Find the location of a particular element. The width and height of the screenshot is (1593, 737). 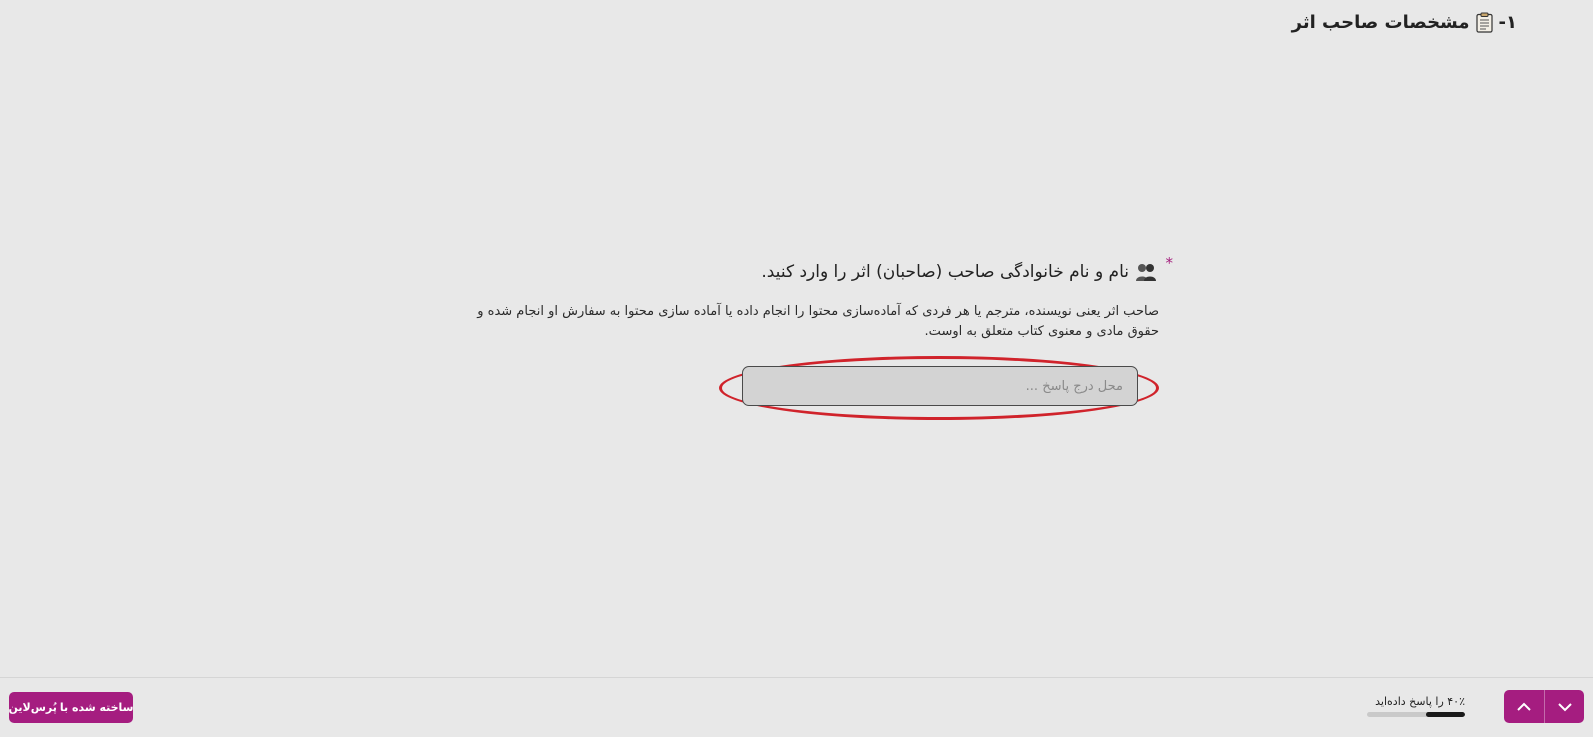

progress-label: ۴۰٪ را پاسخ داده‌اید is located at coordinates (1420, 701).